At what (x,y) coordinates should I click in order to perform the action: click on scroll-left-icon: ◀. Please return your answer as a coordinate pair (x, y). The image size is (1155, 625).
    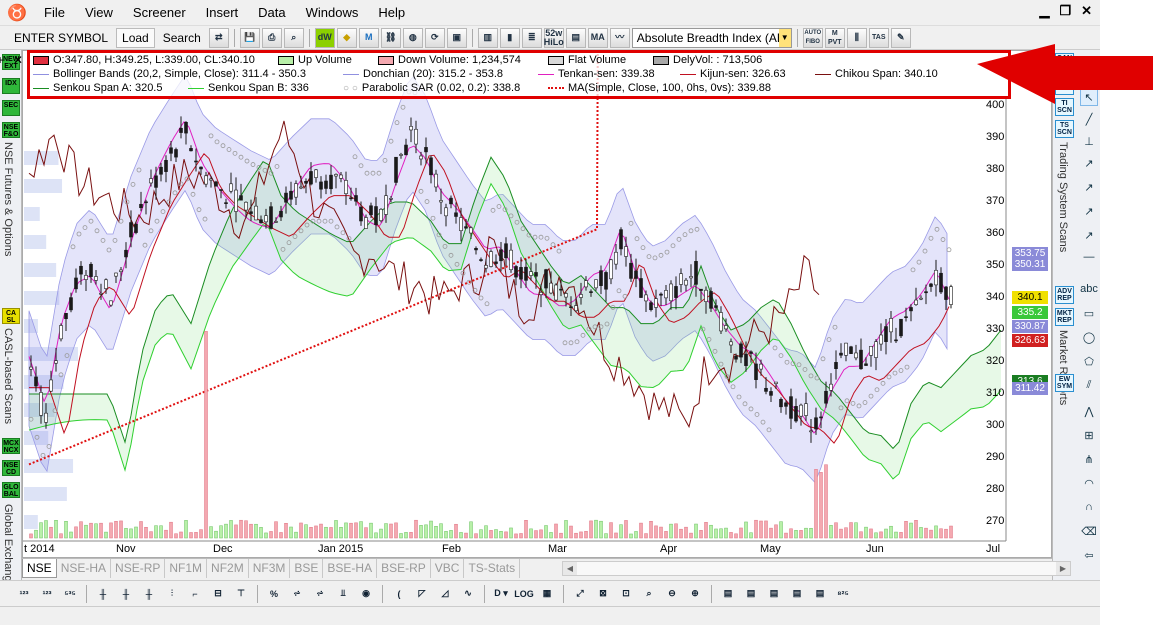
    Looking at the image, I should click on (570, 568).